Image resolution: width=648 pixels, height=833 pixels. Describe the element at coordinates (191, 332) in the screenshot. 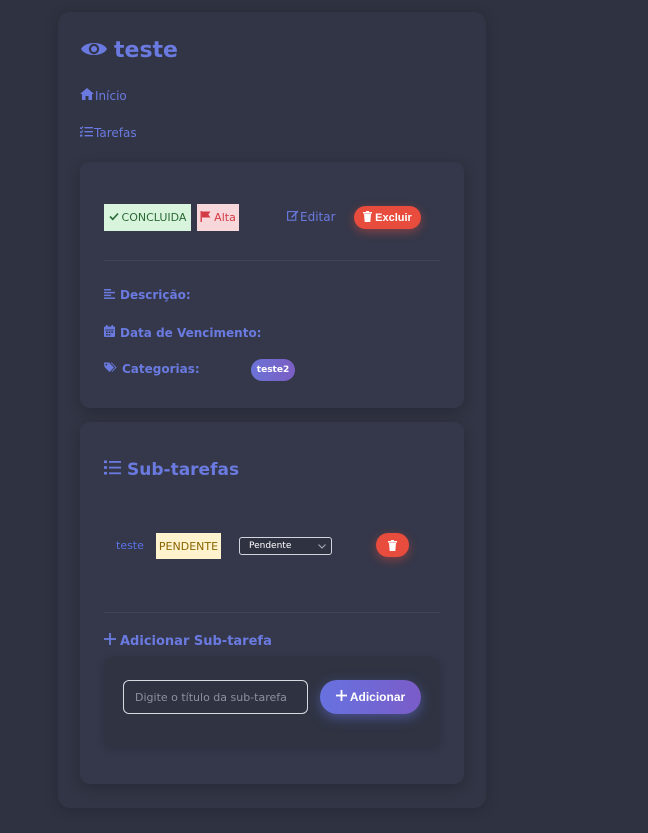

I see `due-date-label: Data de Vencimento:` at that location.